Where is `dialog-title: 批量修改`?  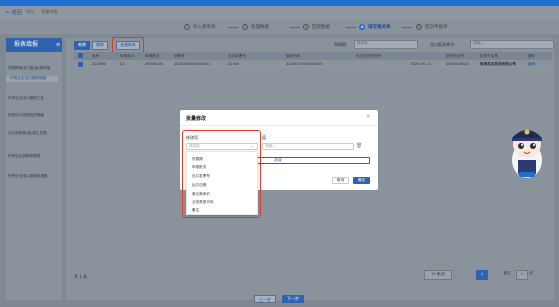
dialog-title: 批量修改 is located at coordinates (196, 119).